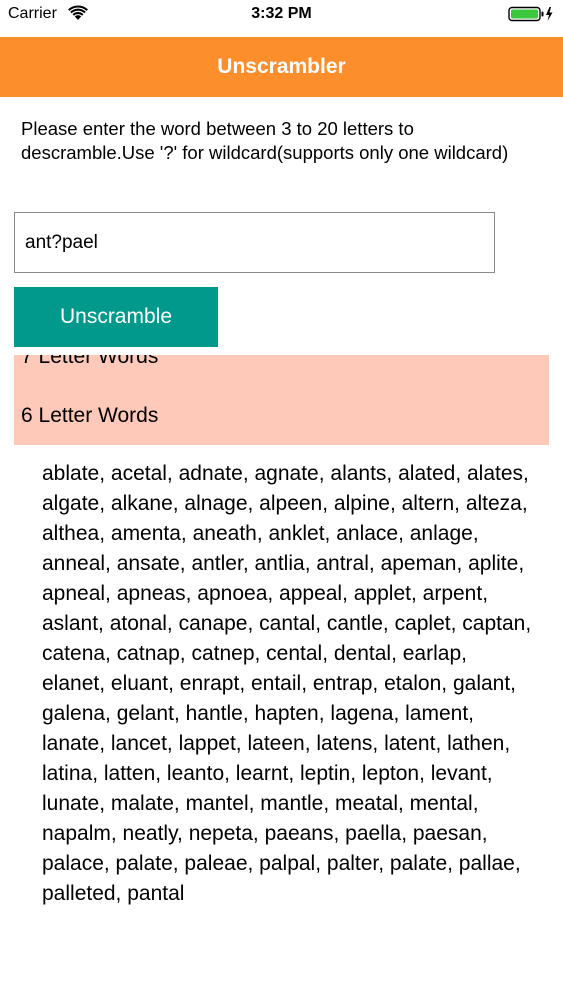 The width and height of the screenshot is (563, 1000). What do you see at coordinates (116, 317) in the screenshot?
I see `unscramble-button: Unscramble` at bounding box center [116, 317].